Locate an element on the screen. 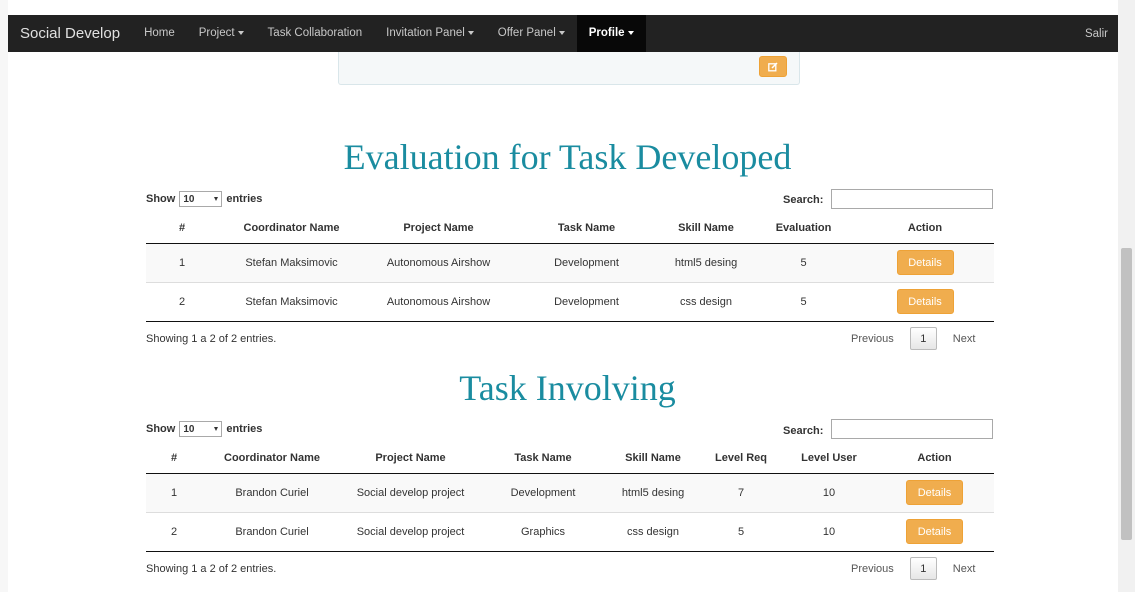  nav-project: Project is located at coordinates (221, 33).